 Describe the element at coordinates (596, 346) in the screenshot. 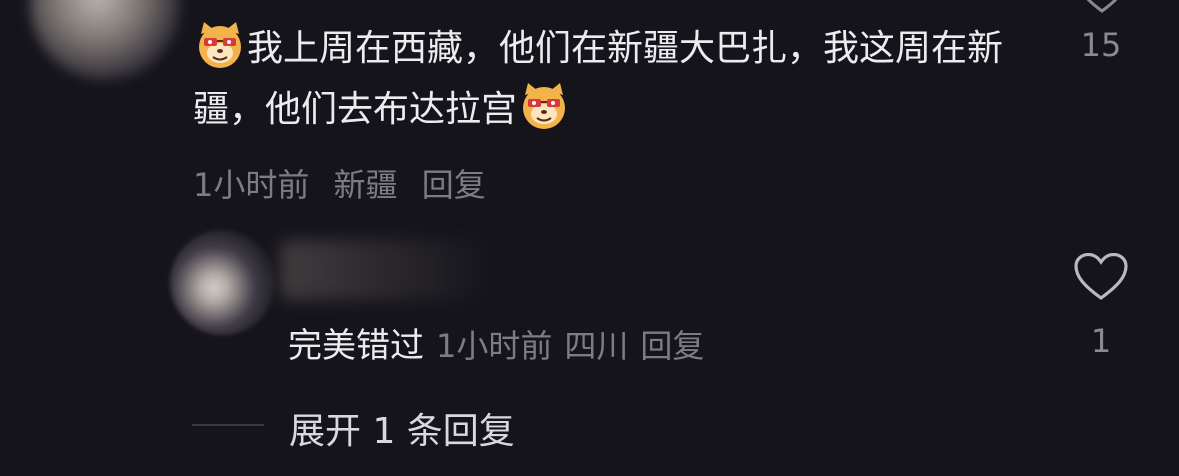

I see `reply-location: 四川` at that location.